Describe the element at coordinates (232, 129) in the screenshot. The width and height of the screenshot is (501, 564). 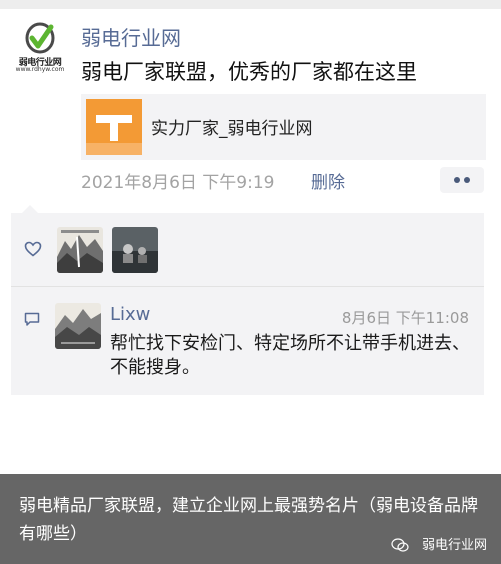
I see `link-card-title: 实力厂家_弱电行业网` at that location.